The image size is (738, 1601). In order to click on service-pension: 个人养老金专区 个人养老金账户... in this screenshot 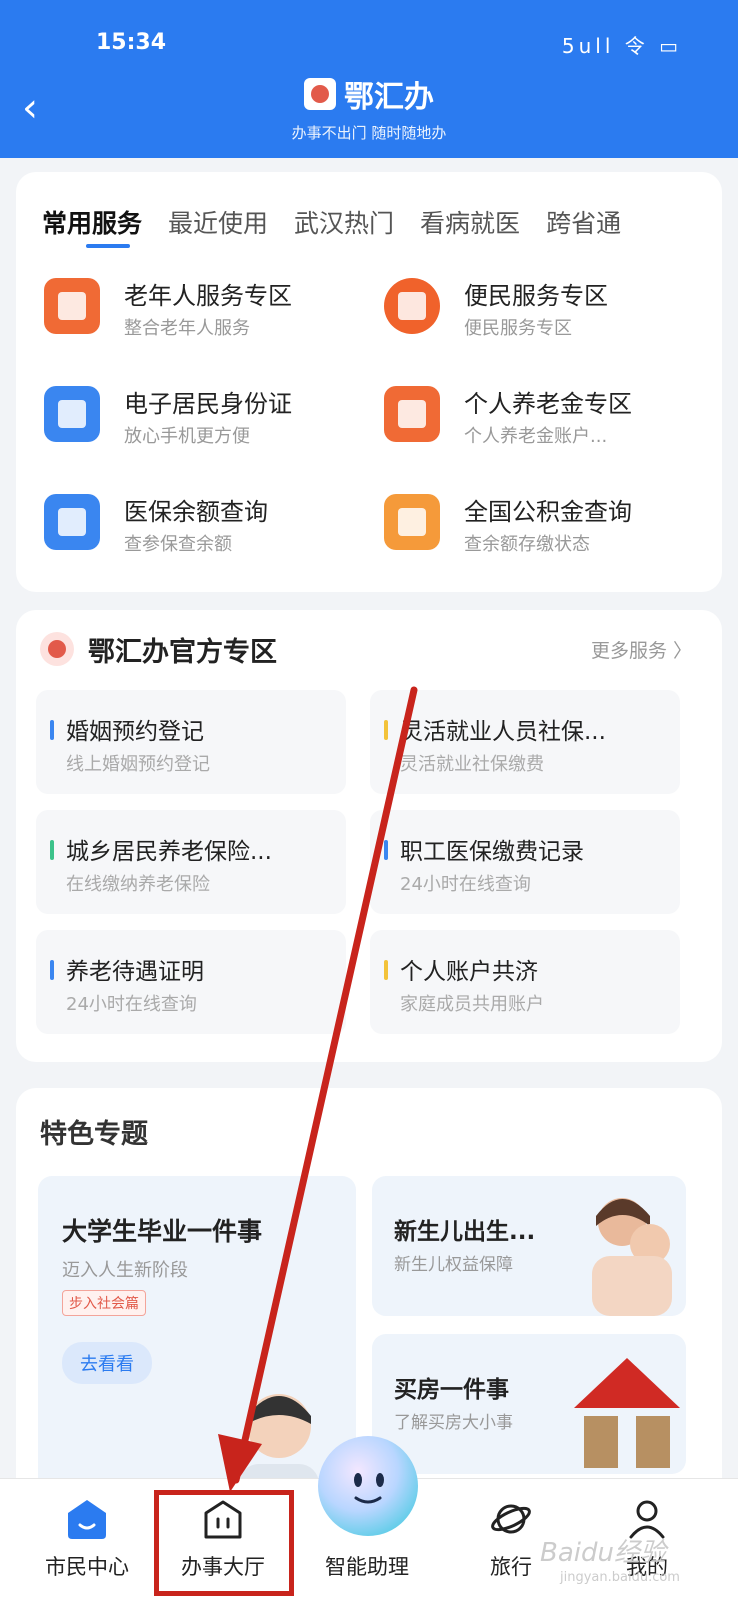, I will do `click(528, 417)`.